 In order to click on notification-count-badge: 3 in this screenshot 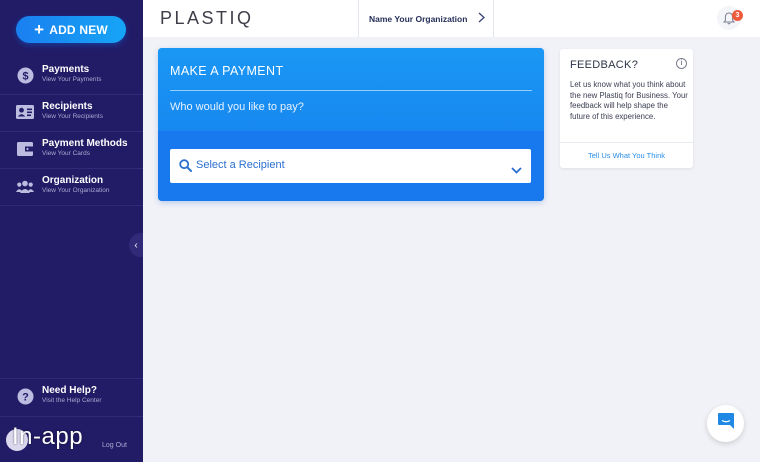, I will do `click(737, 15)`.